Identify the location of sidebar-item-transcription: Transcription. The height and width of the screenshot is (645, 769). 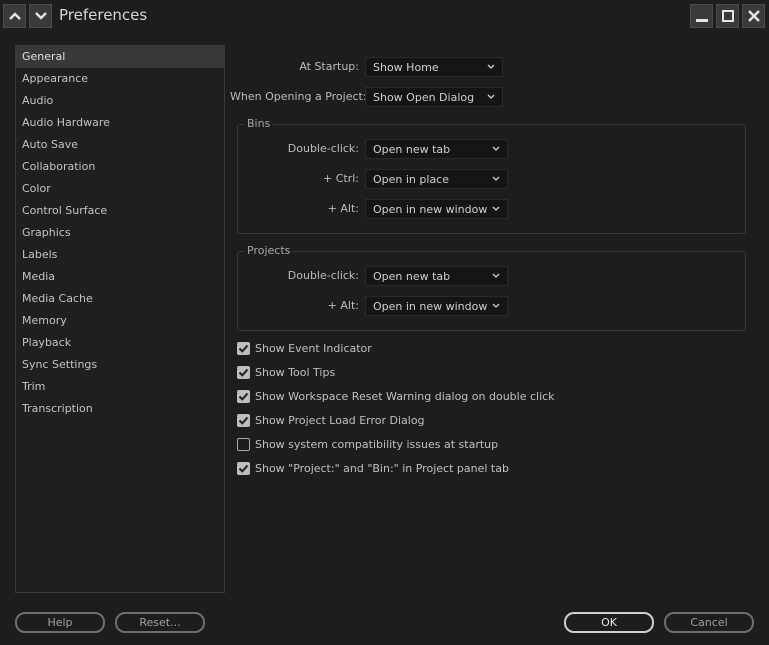
(120, 409).